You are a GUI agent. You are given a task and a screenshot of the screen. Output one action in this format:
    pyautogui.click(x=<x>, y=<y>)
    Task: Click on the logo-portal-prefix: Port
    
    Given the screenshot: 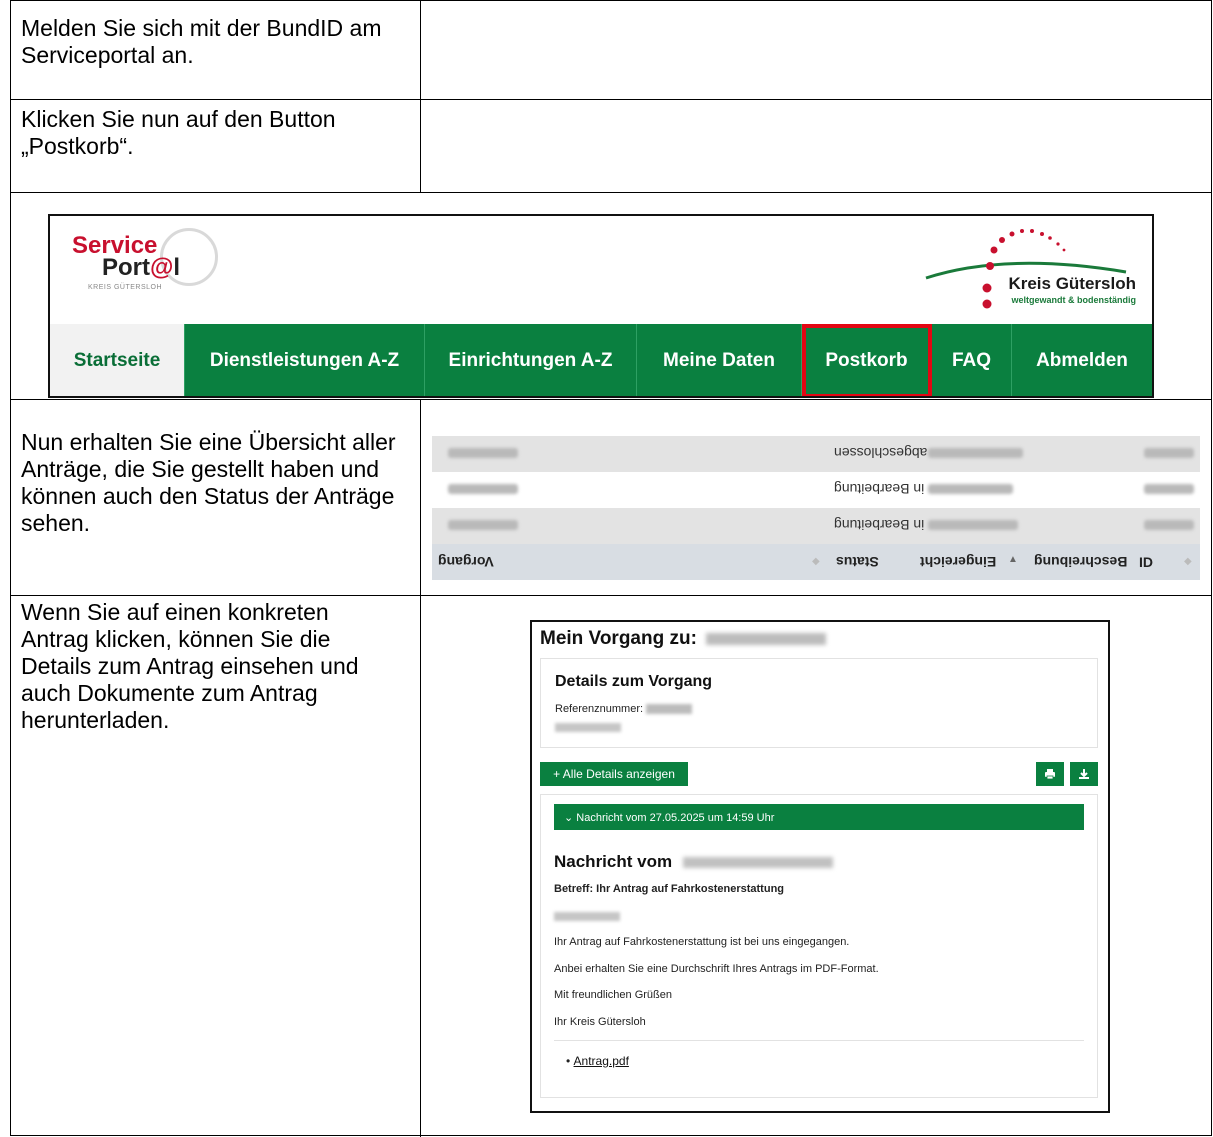 What is the action you would take?
    pyautogui.click(x=126, y=267)
    